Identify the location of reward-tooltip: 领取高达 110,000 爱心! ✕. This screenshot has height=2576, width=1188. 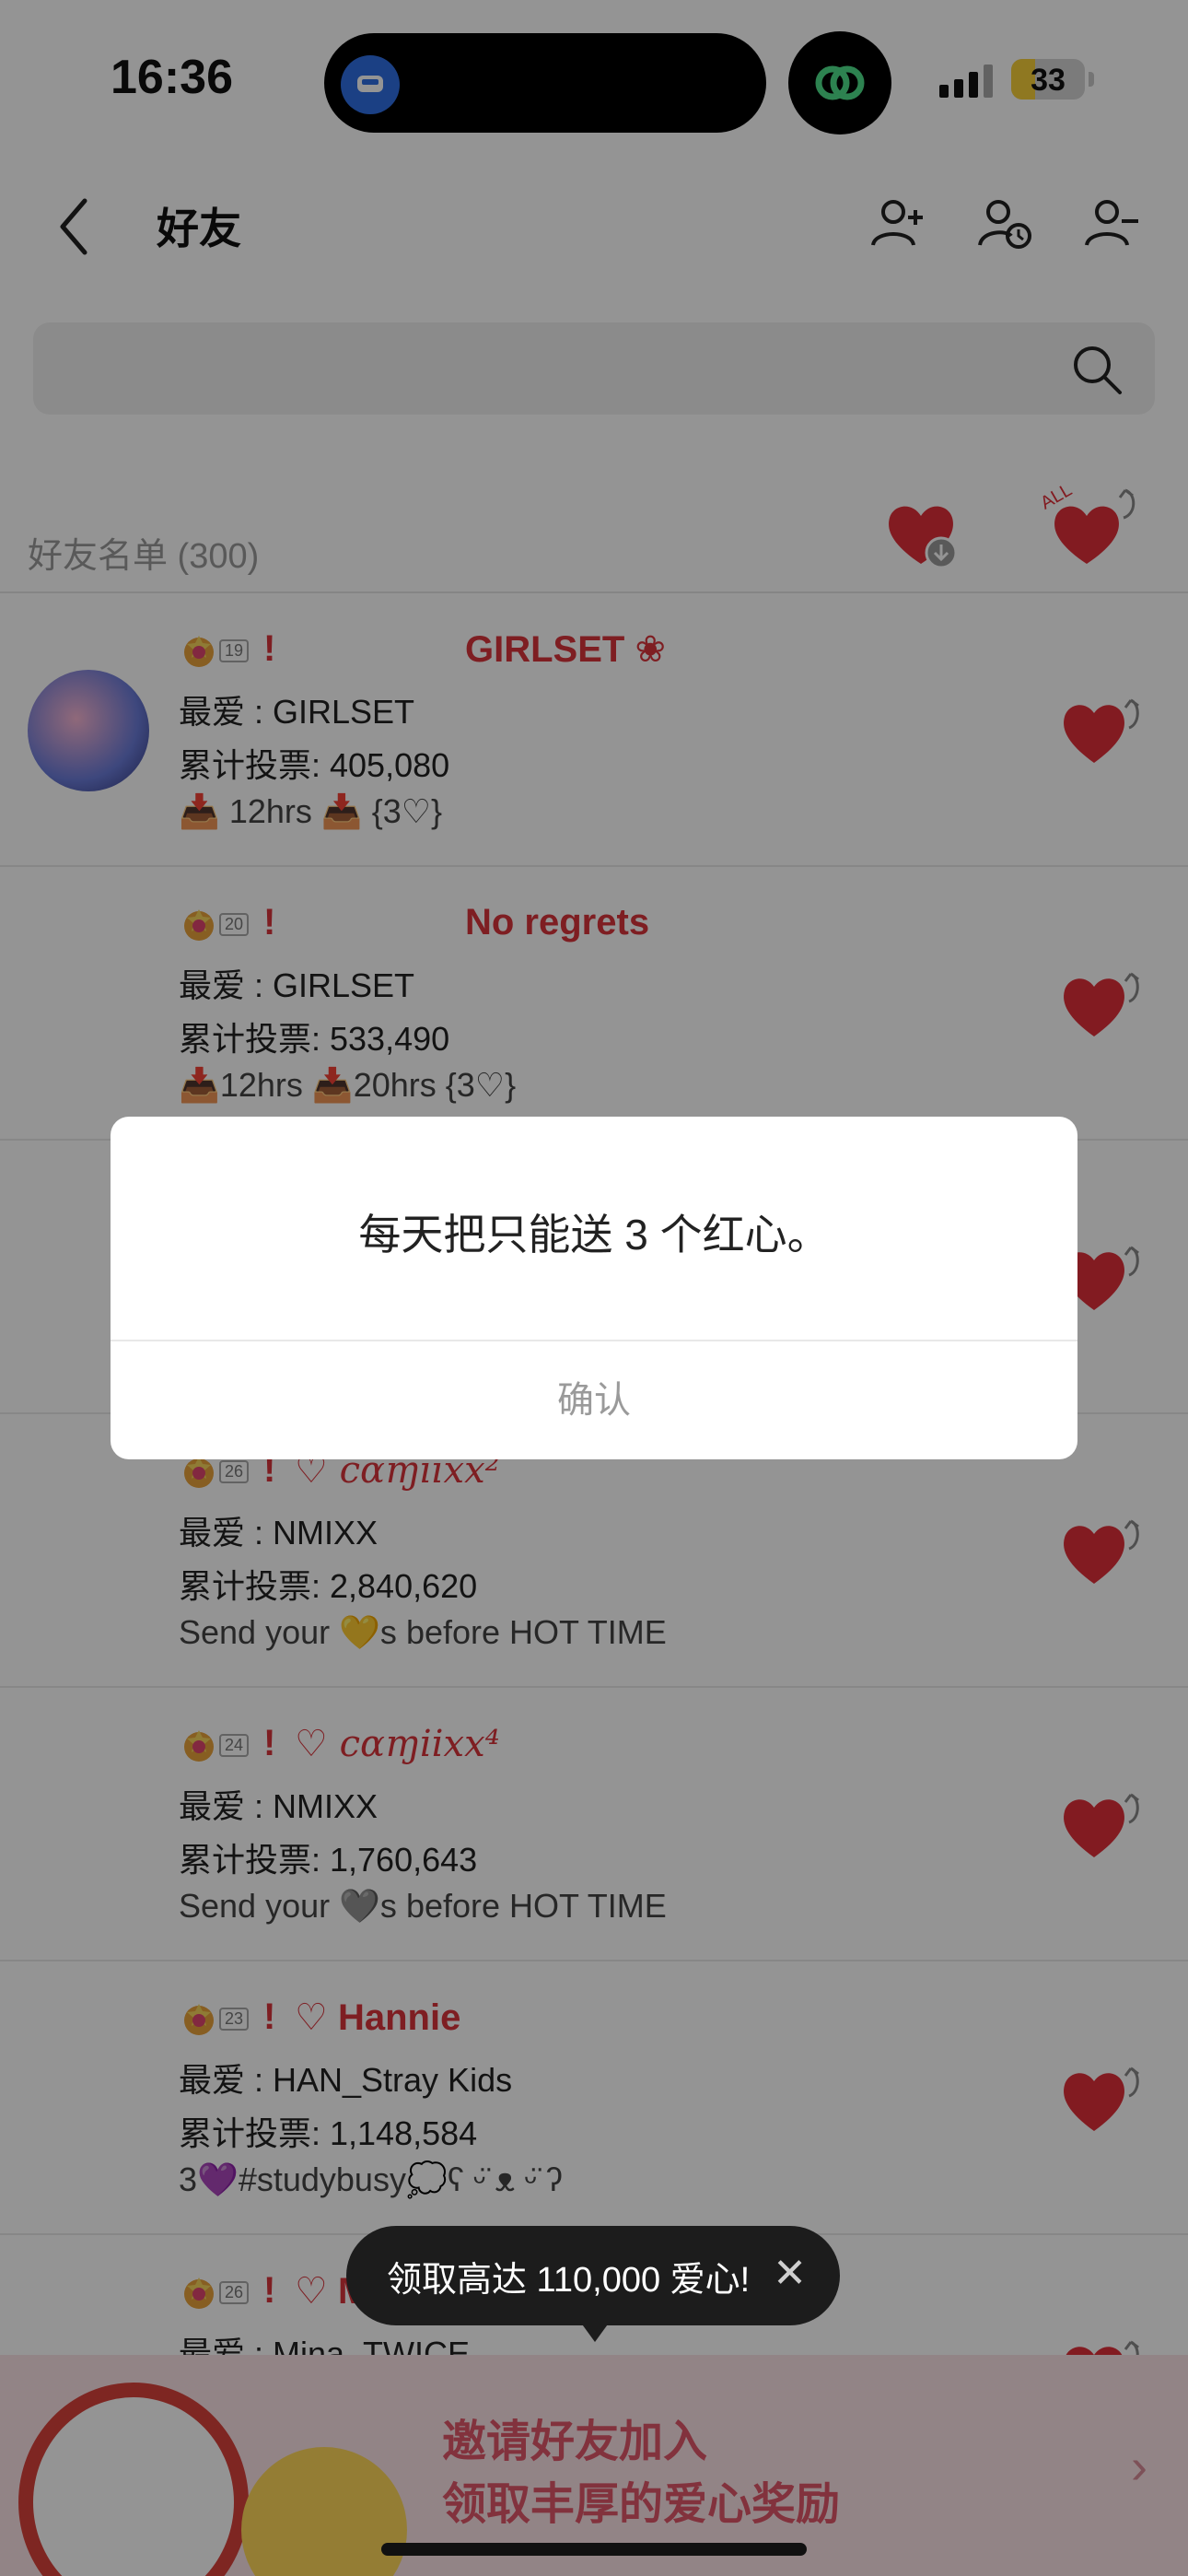
(593, 2275).